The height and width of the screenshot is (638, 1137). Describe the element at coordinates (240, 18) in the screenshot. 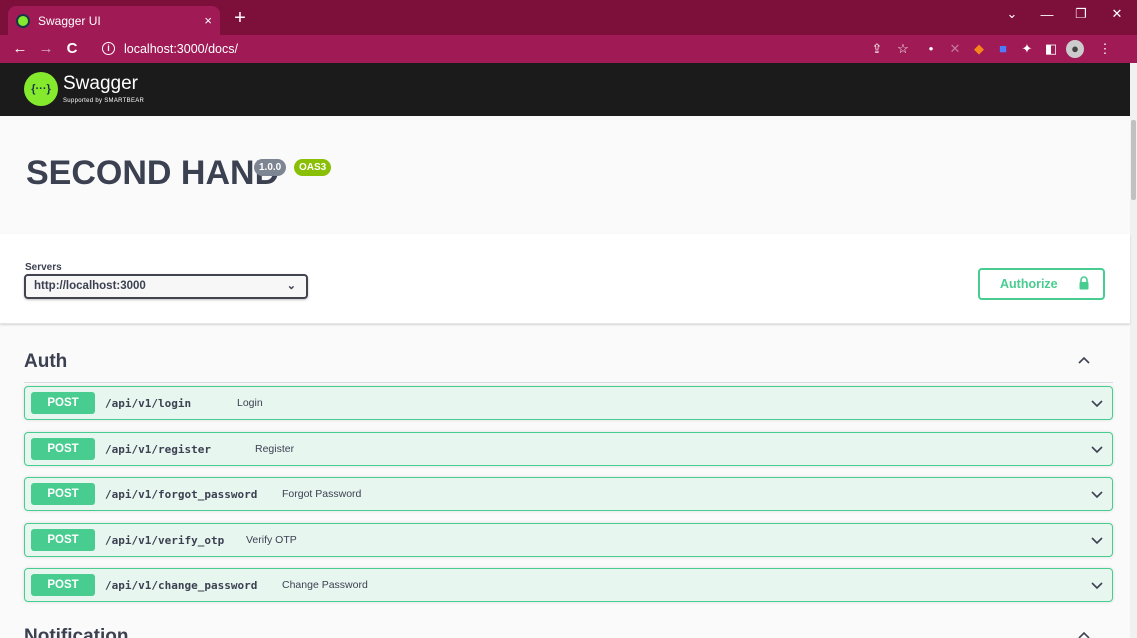

I see `new-tab-button: +` at that location.